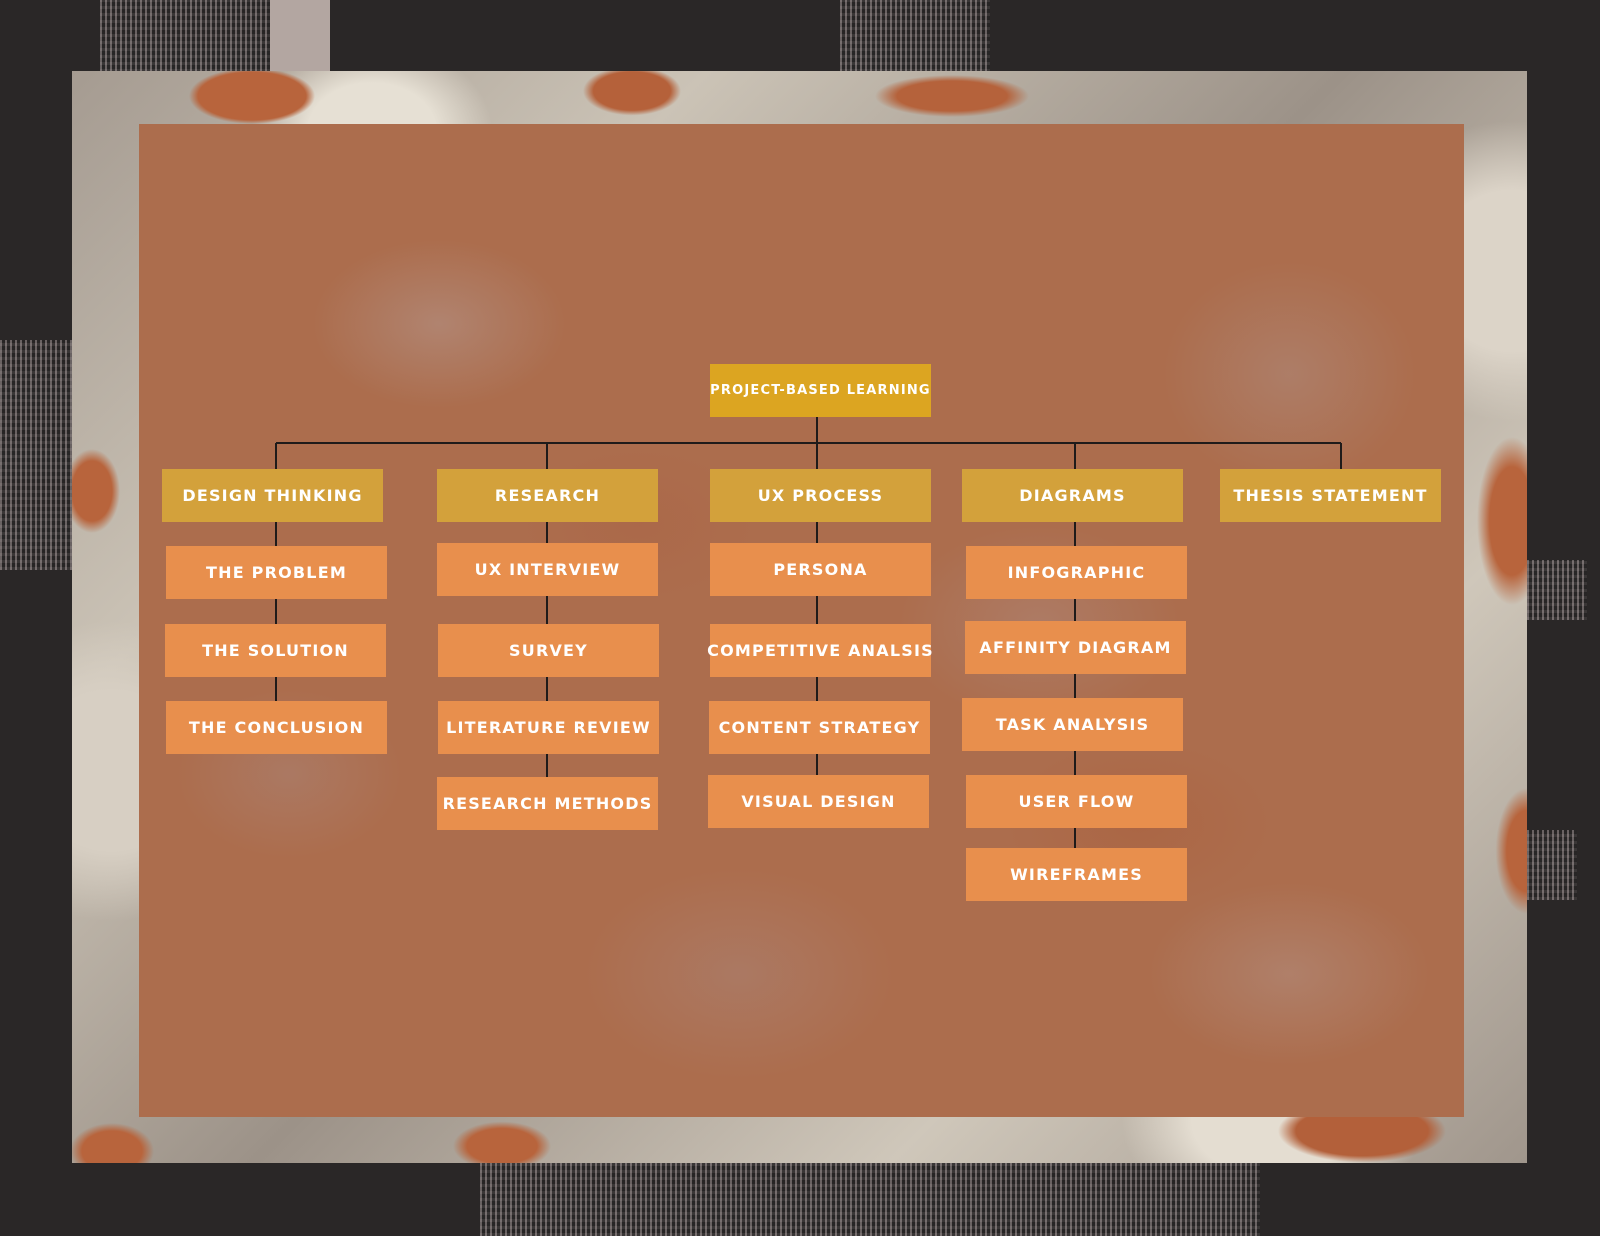  Describe the element at coordinates (1076, 572) in the screenshot. I see `item-infographic: INFOGRAPHIC` at that location.